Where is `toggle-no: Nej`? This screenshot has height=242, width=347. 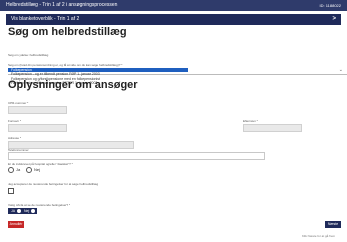 toggle-no: Nej is located at coordinates (30, 211).